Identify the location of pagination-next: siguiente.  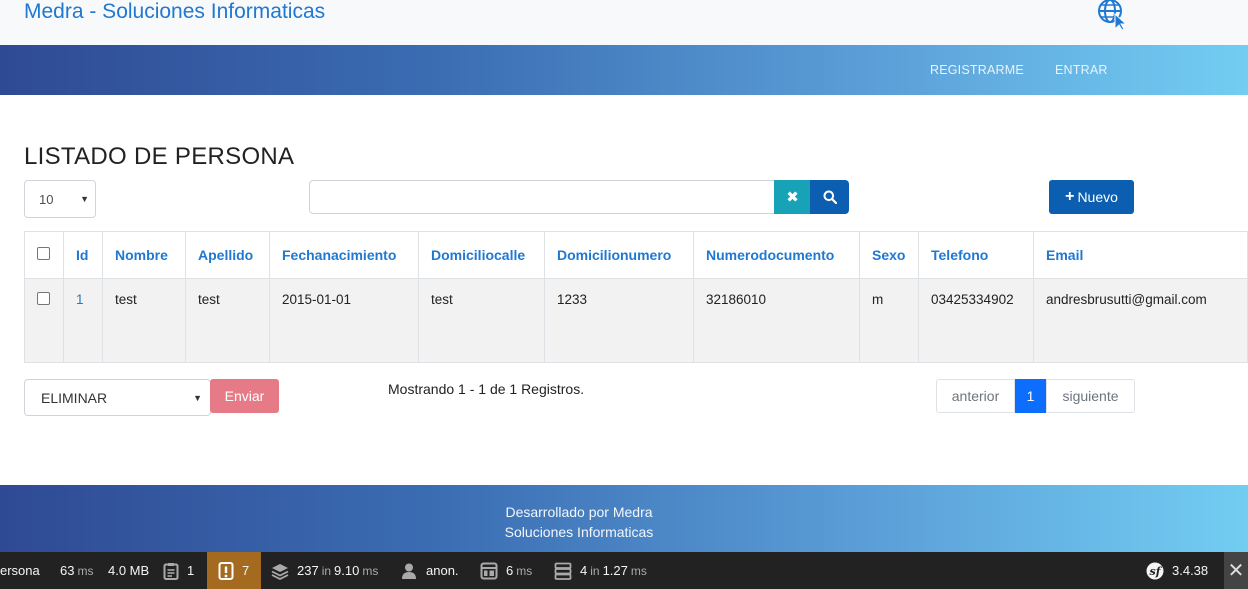
(1090, 396).